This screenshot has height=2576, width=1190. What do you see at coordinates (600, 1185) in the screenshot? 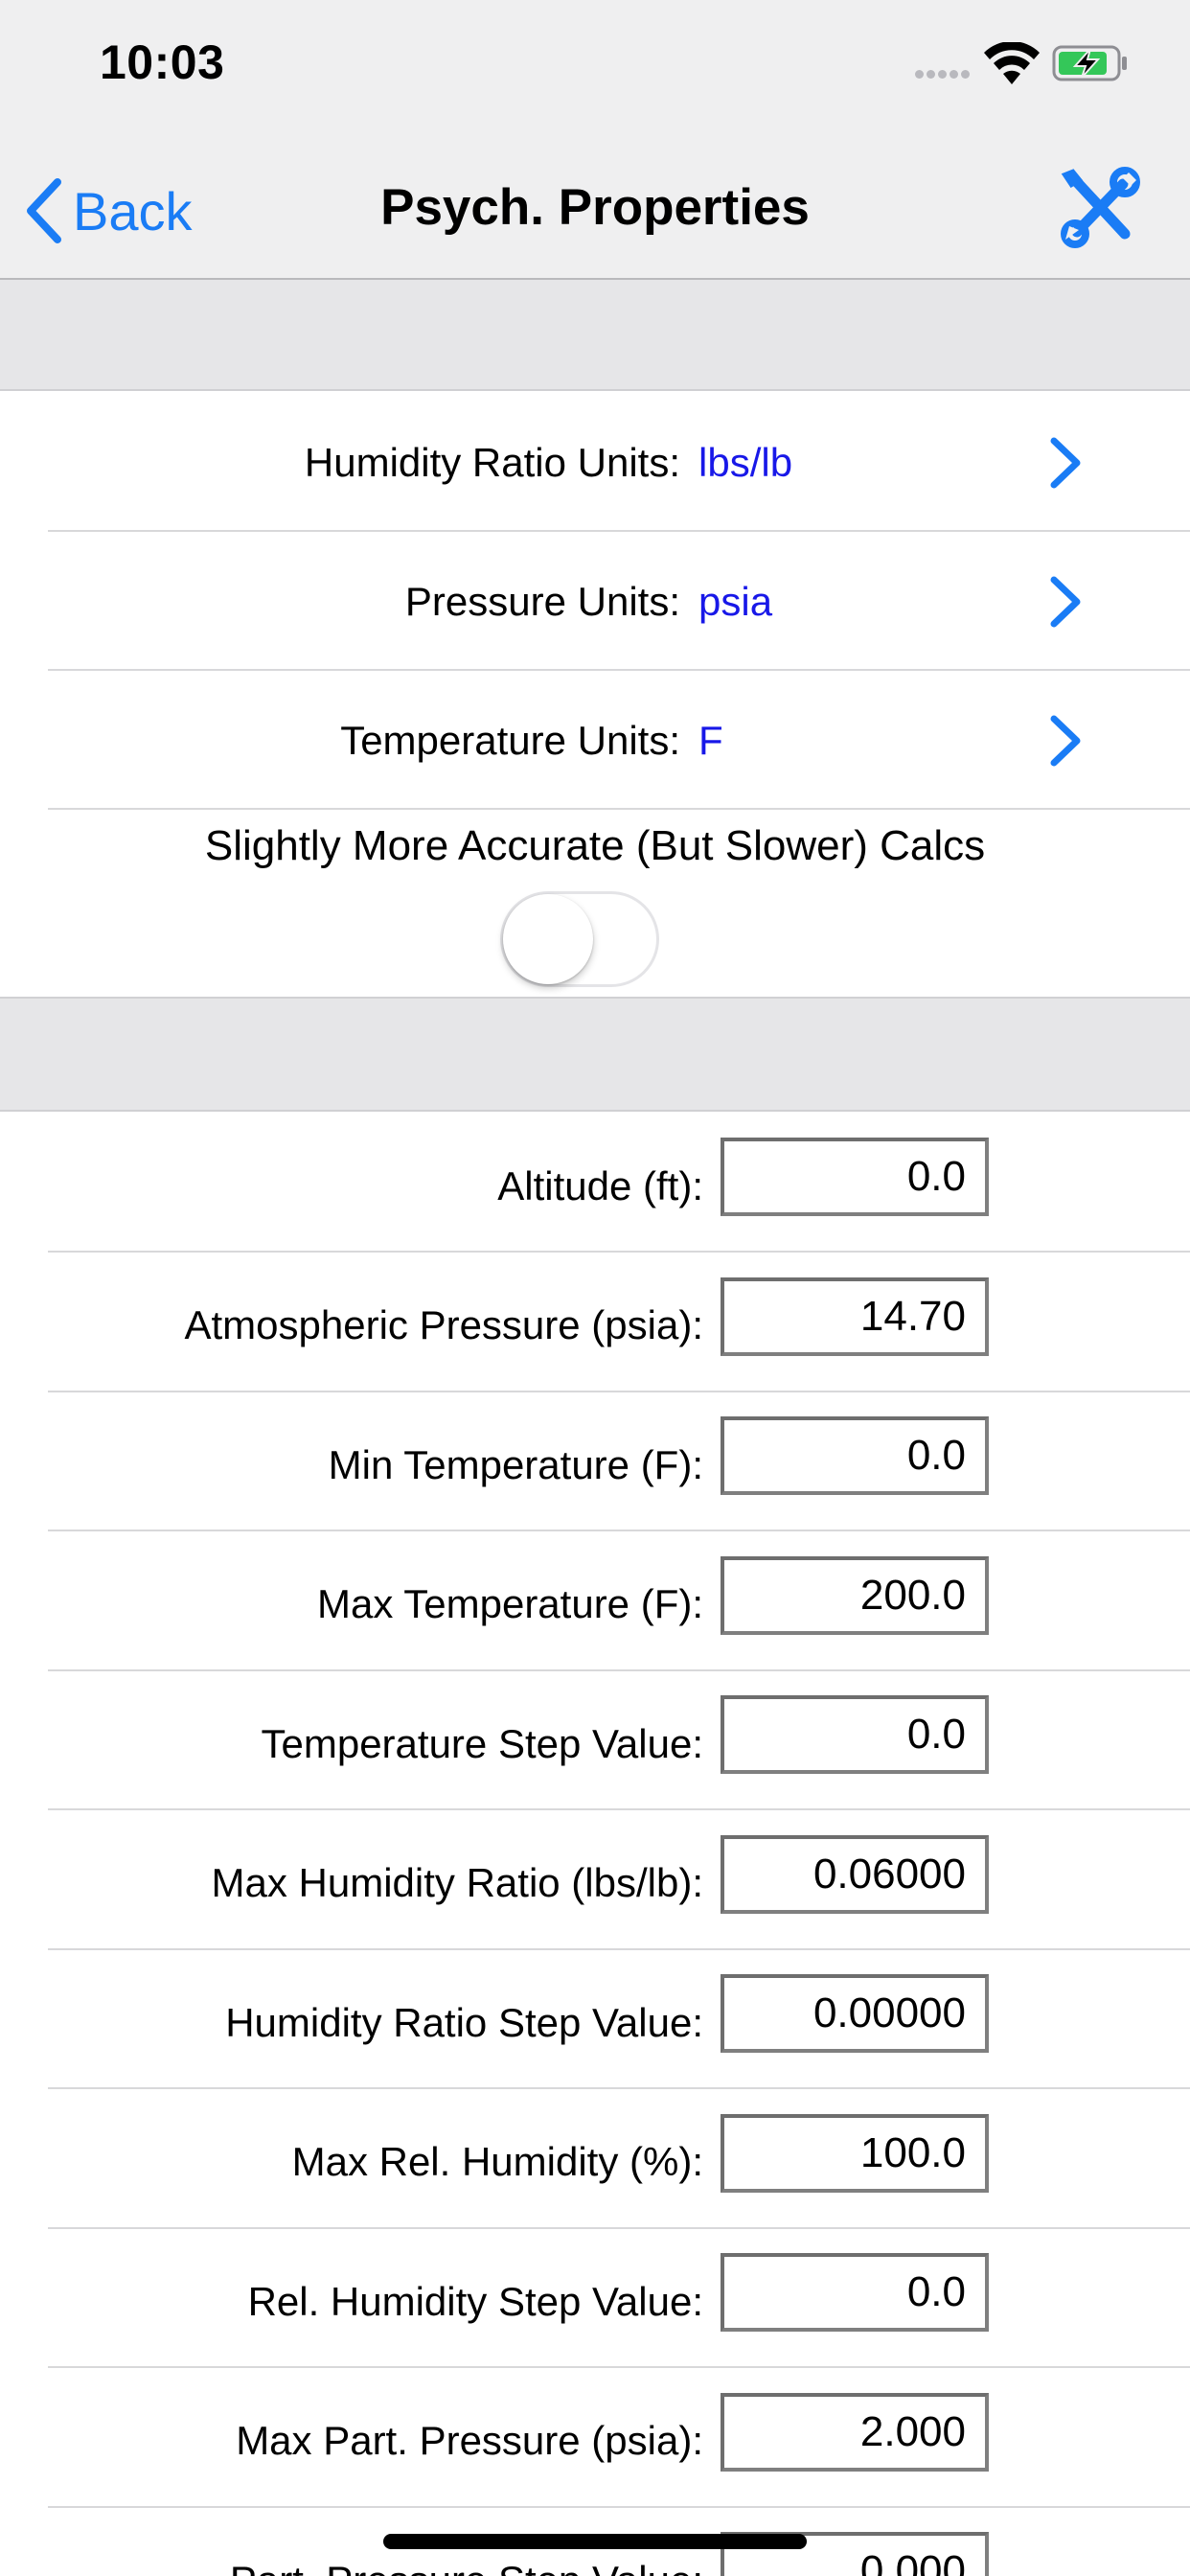
I see `altitude-label: Altitude (ft):` at bounding box center [600, 1185].